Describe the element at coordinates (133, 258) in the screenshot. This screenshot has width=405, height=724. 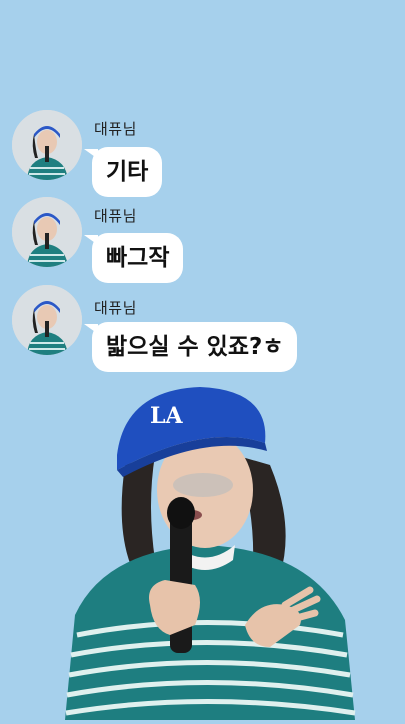
I see `message-bubble: 빠그작` at that location.